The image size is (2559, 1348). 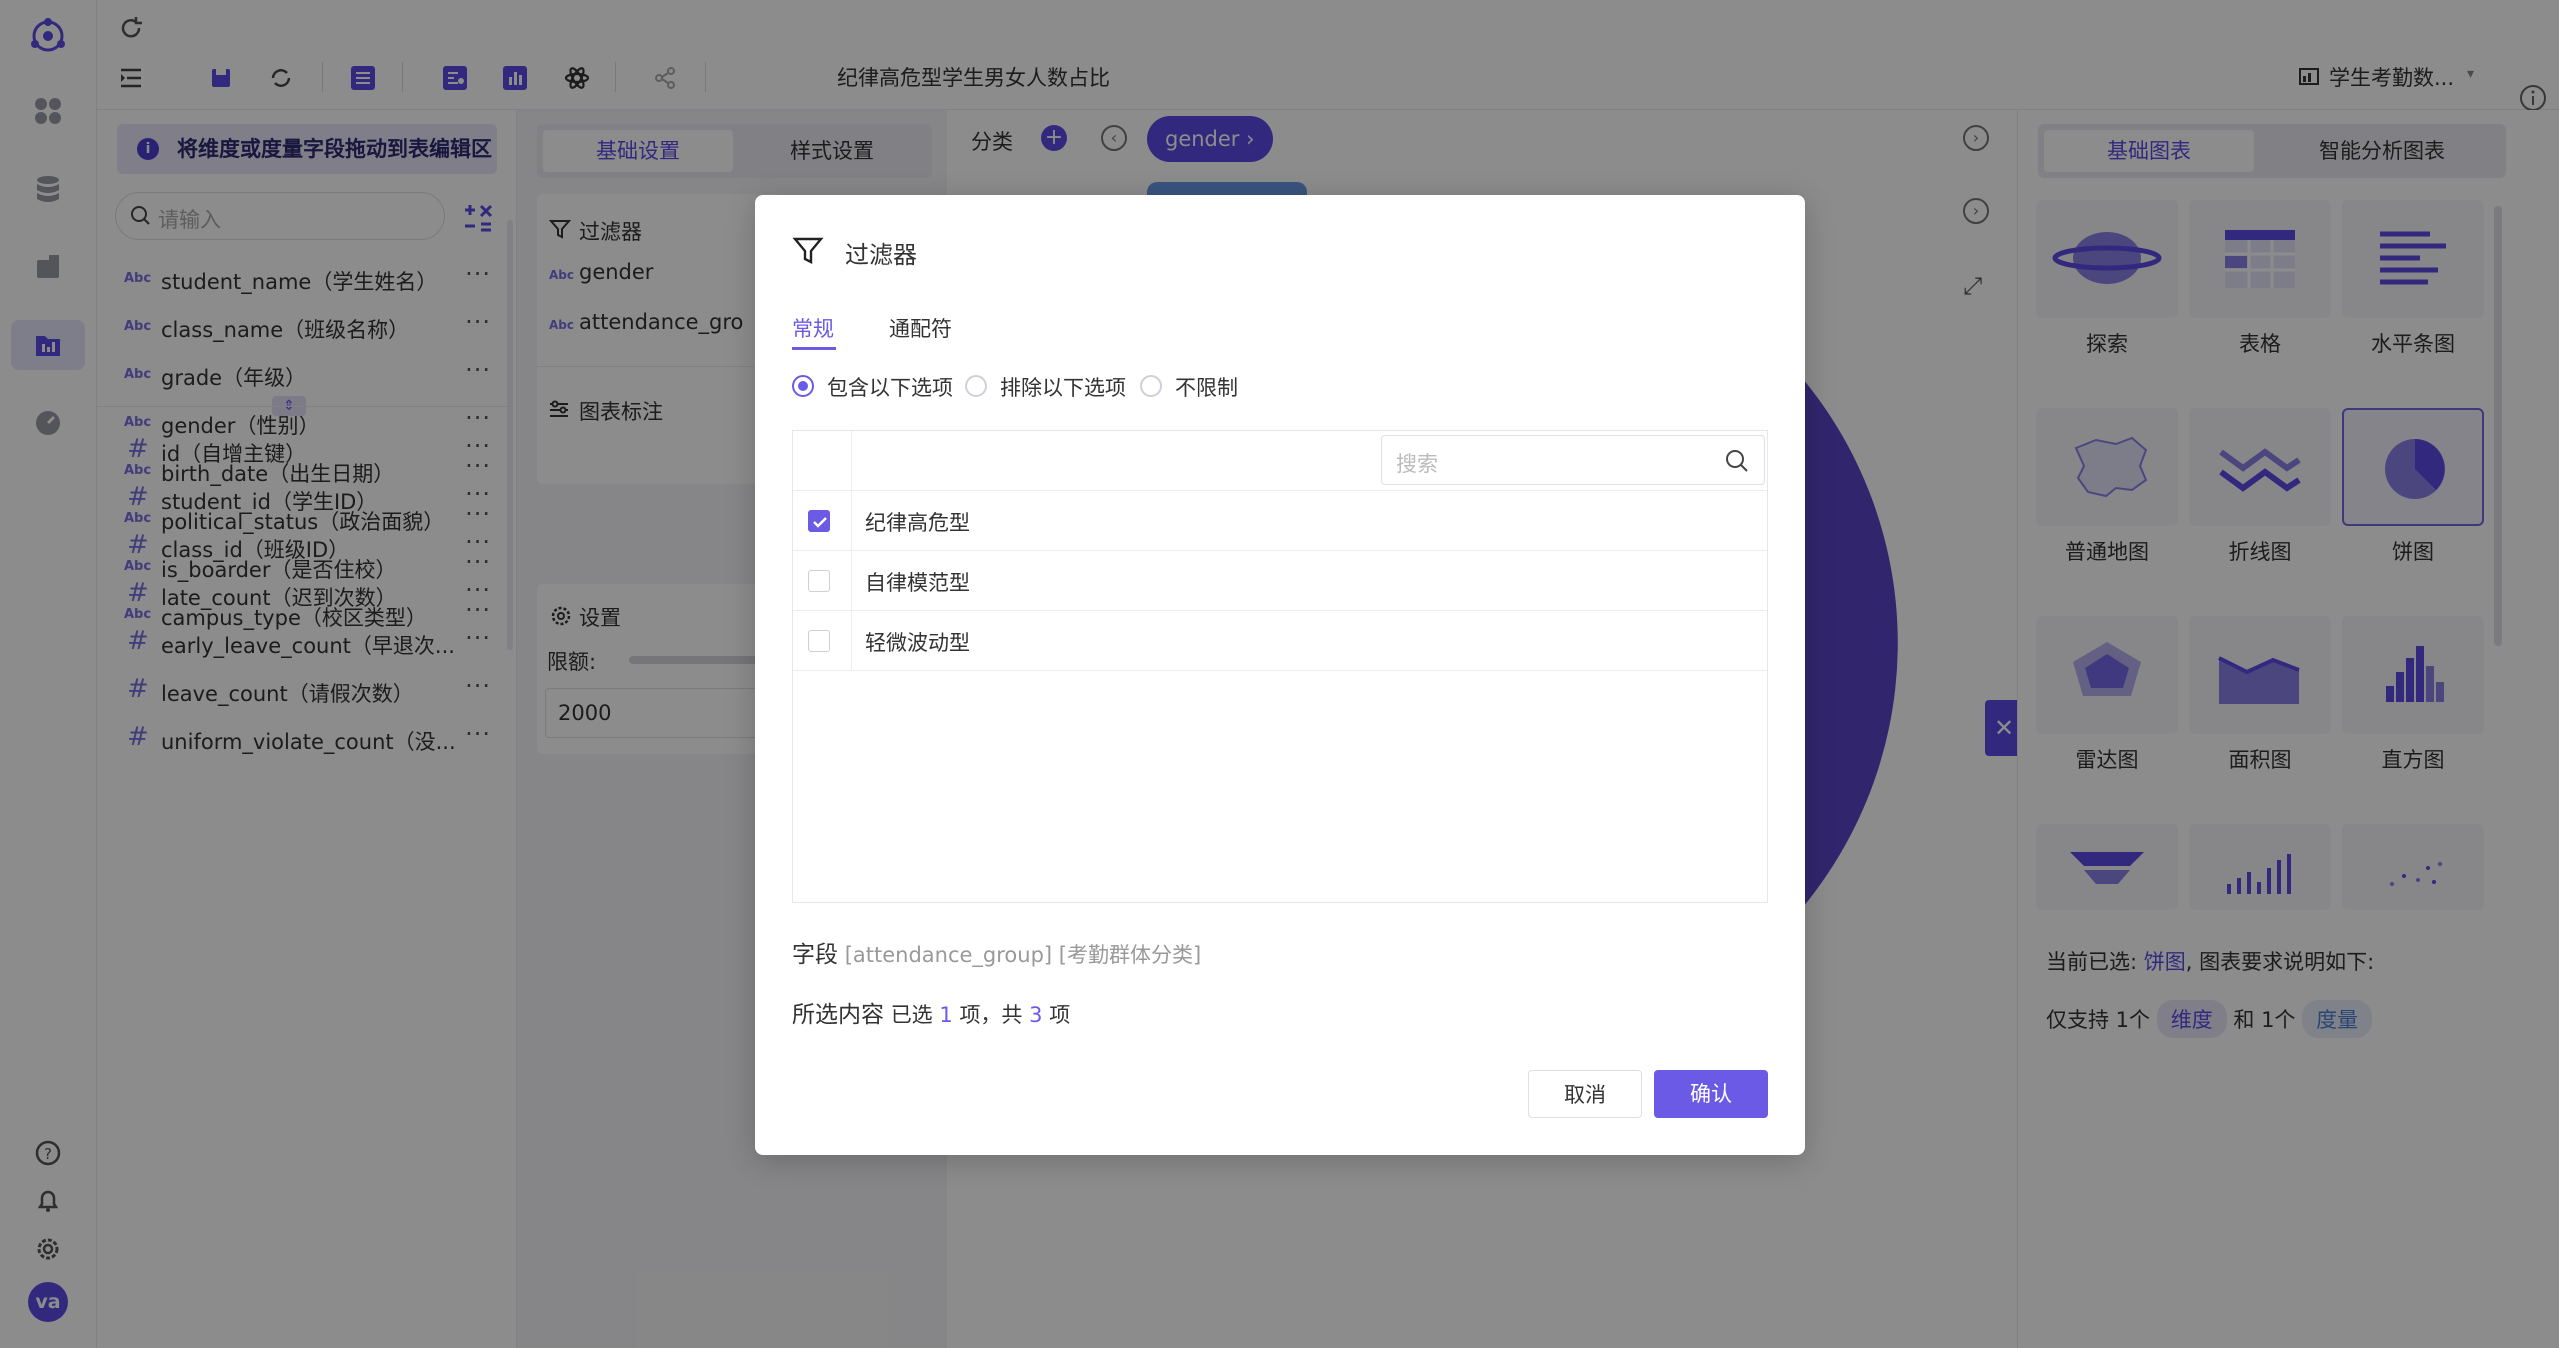 I want to click on options-table: 搜索 纪律高危型自律模范型轻微波动型, so click(x=1280, y=666).